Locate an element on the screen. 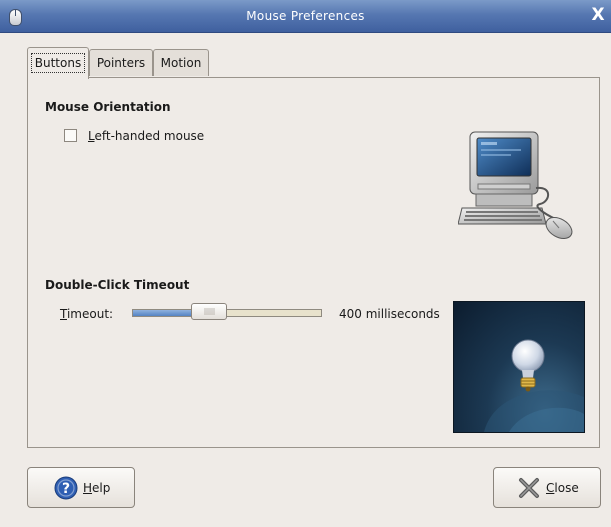 This screenshot has height=527, width=611. computer-mouse-icon is located at coordinates (515, 185).